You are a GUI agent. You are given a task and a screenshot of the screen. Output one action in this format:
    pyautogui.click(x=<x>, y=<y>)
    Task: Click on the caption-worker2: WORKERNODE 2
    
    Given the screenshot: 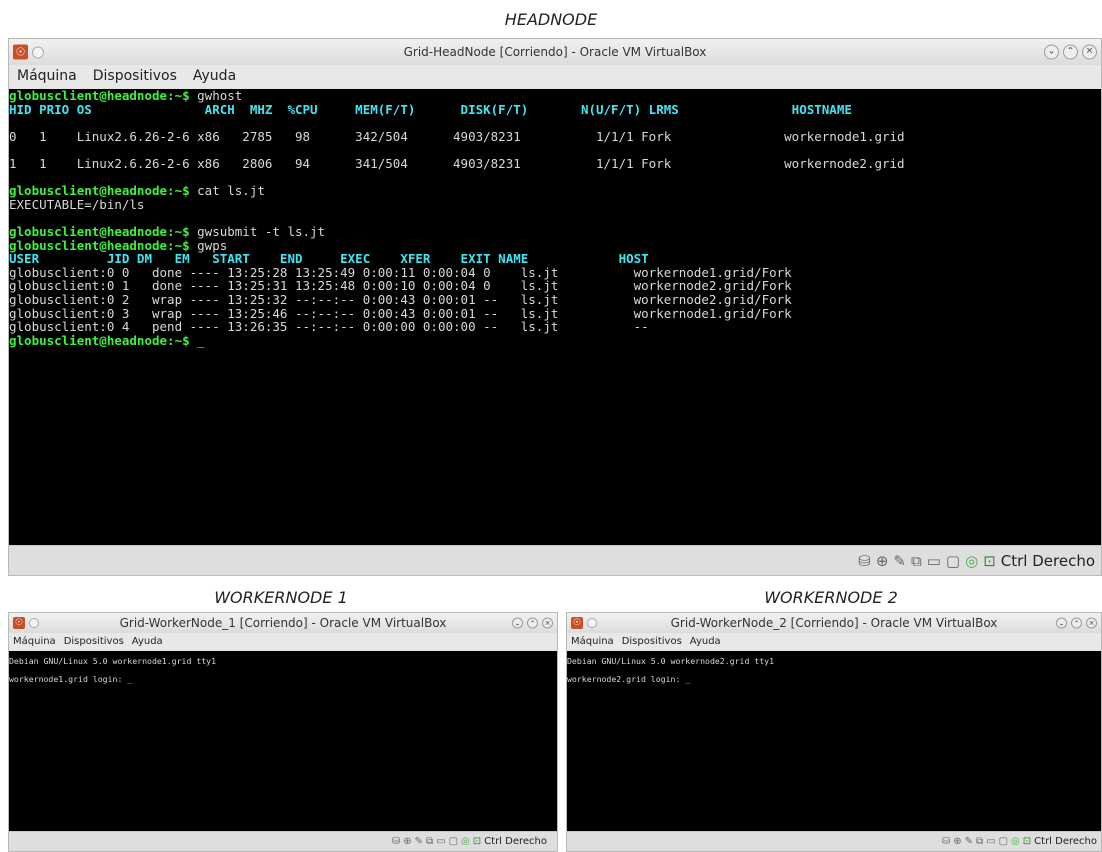 What is the action you would take?
    pyautogui.click(x=831, y=597)
    